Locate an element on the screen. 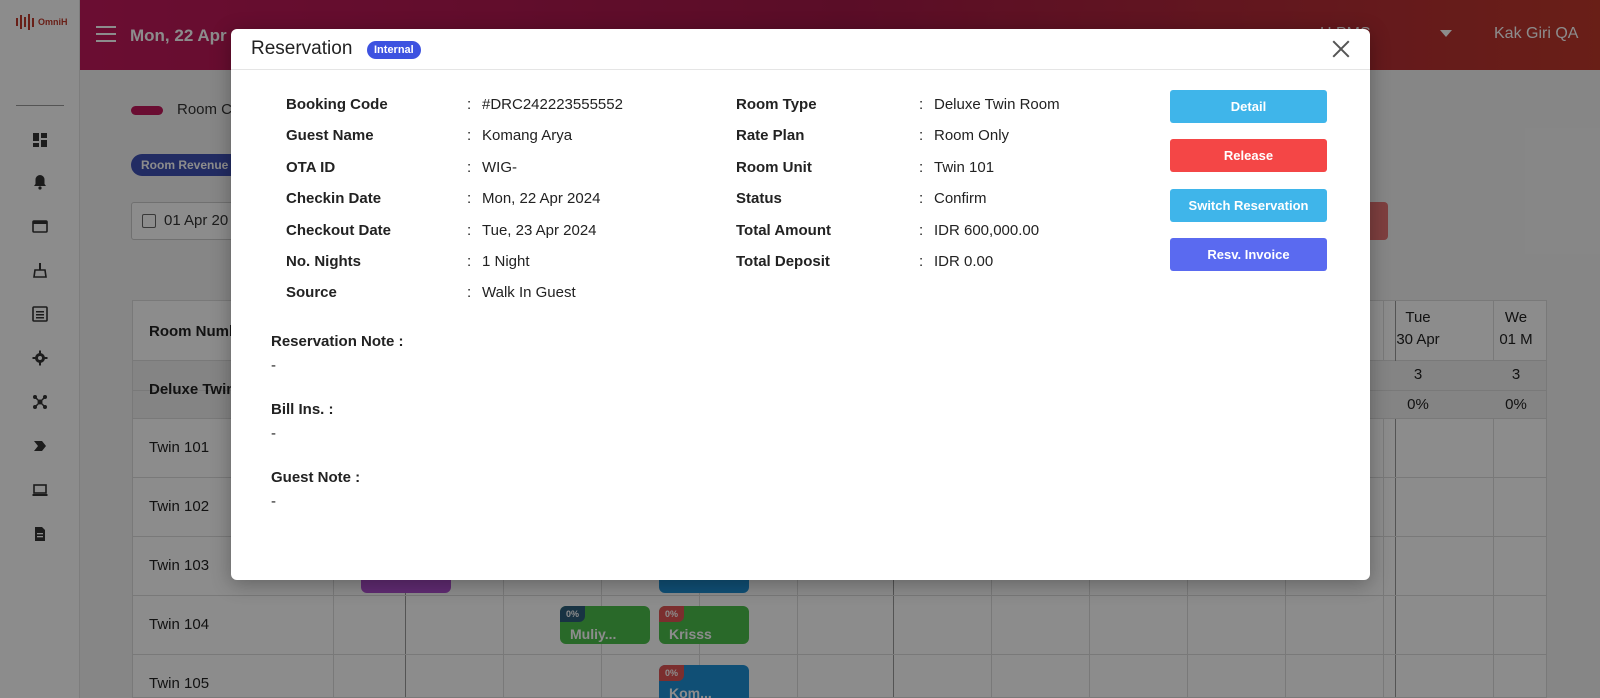  reservation-note-value: - is located at coordinates (273, 365).